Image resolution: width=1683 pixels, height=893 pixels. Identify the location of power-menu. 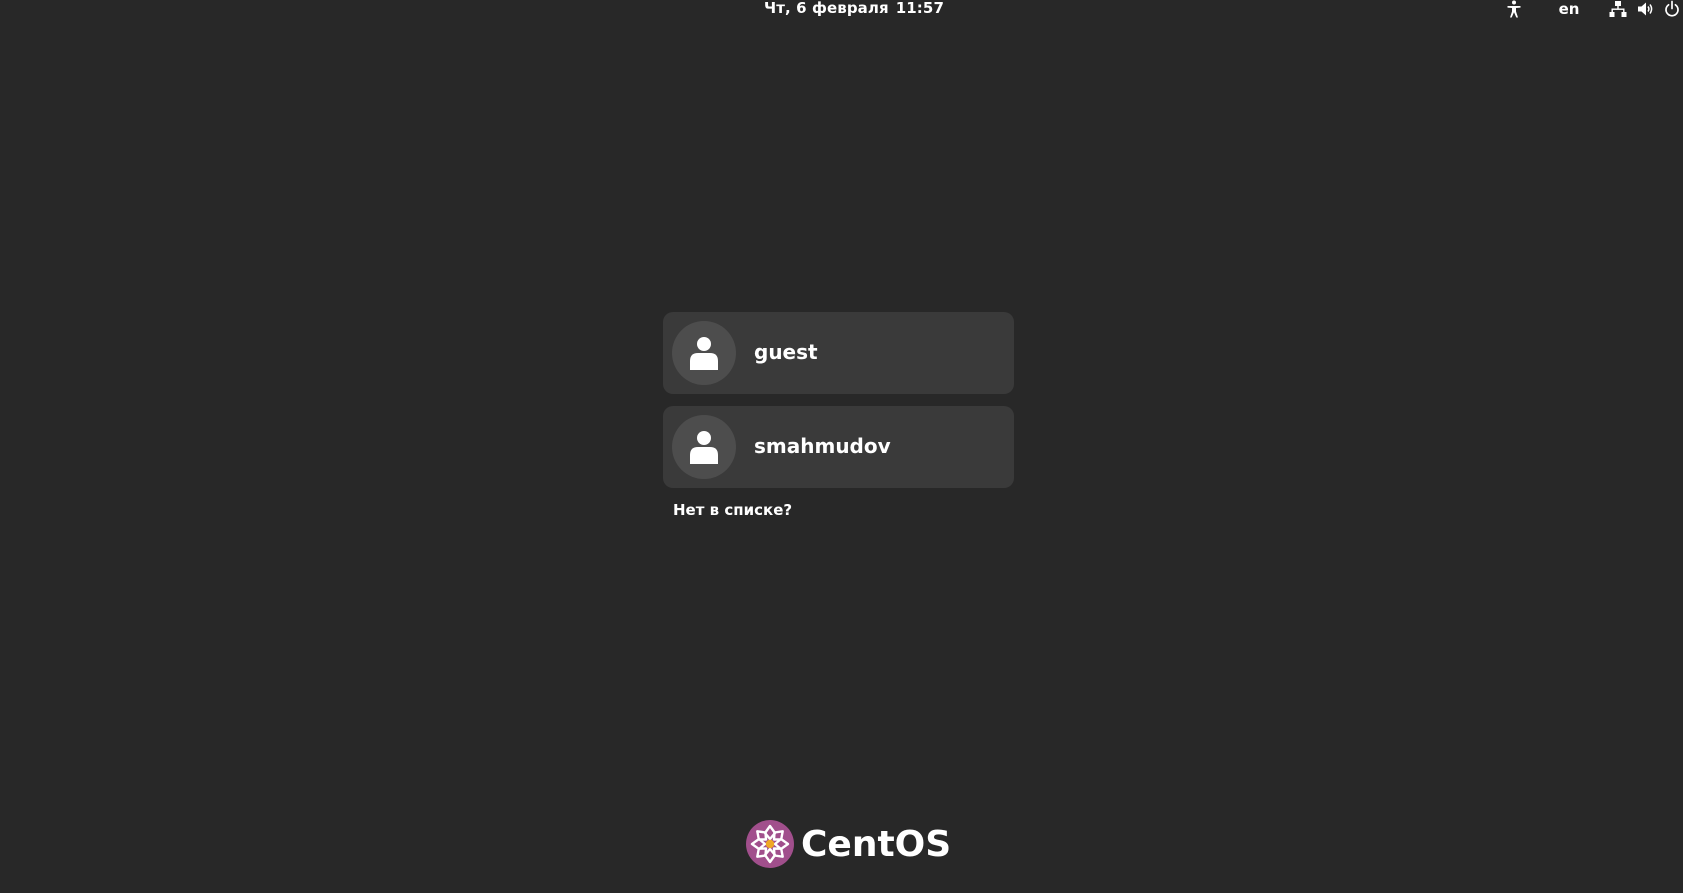
(1672, 9).